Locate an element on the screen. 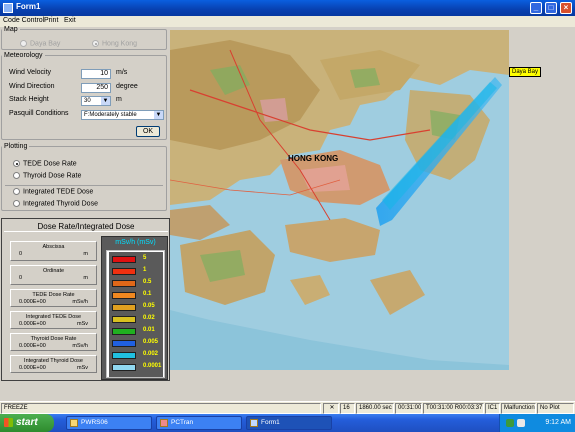 This screenshot has height=432, width=575. readout-unit: mSv is located at coordinates (82, 324).